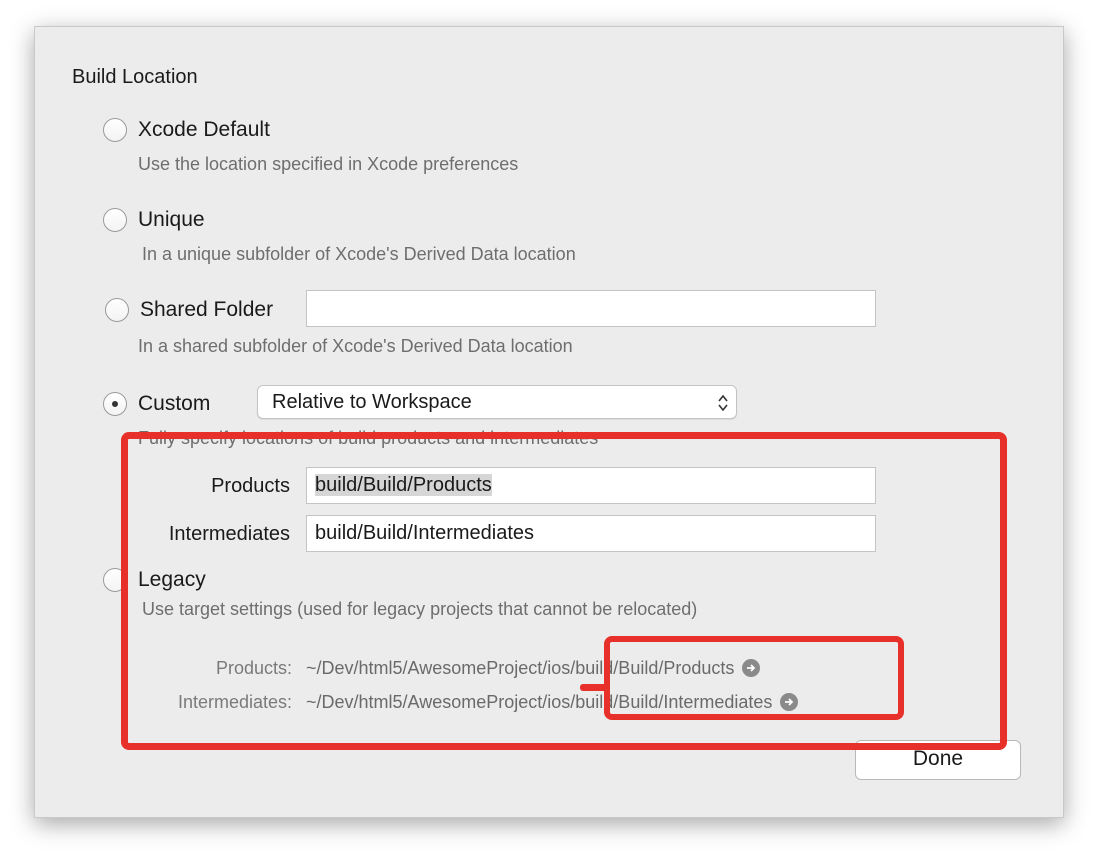 The image size is (1096, 860). What do you see at coordinates (135, 77) in the screenshot?
I see `section-title: Build Location` at bounding box center [135, 77].